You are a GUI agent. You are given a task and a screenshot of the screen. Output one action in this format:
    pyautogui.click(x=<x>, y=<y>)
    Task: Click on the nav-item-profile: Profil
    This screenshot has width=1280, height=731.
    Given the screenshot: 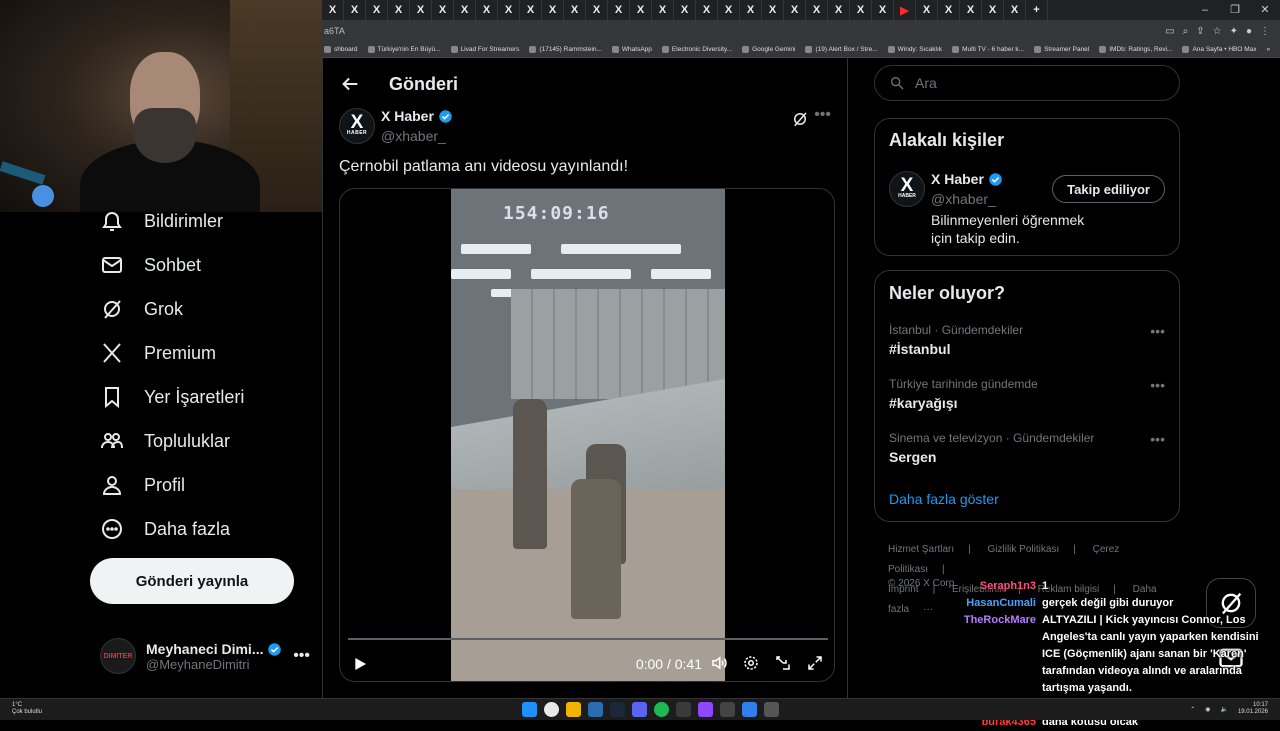 What is the action you would take?
    pyautogui.click(x=142, y=485)
    